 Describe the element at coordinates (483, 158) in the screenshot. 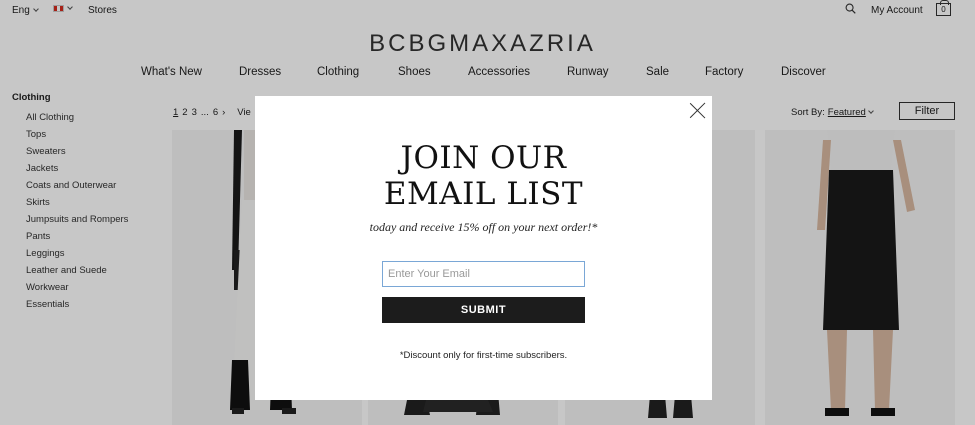

I see `headline-line-1: JOIN OUR` at that location.